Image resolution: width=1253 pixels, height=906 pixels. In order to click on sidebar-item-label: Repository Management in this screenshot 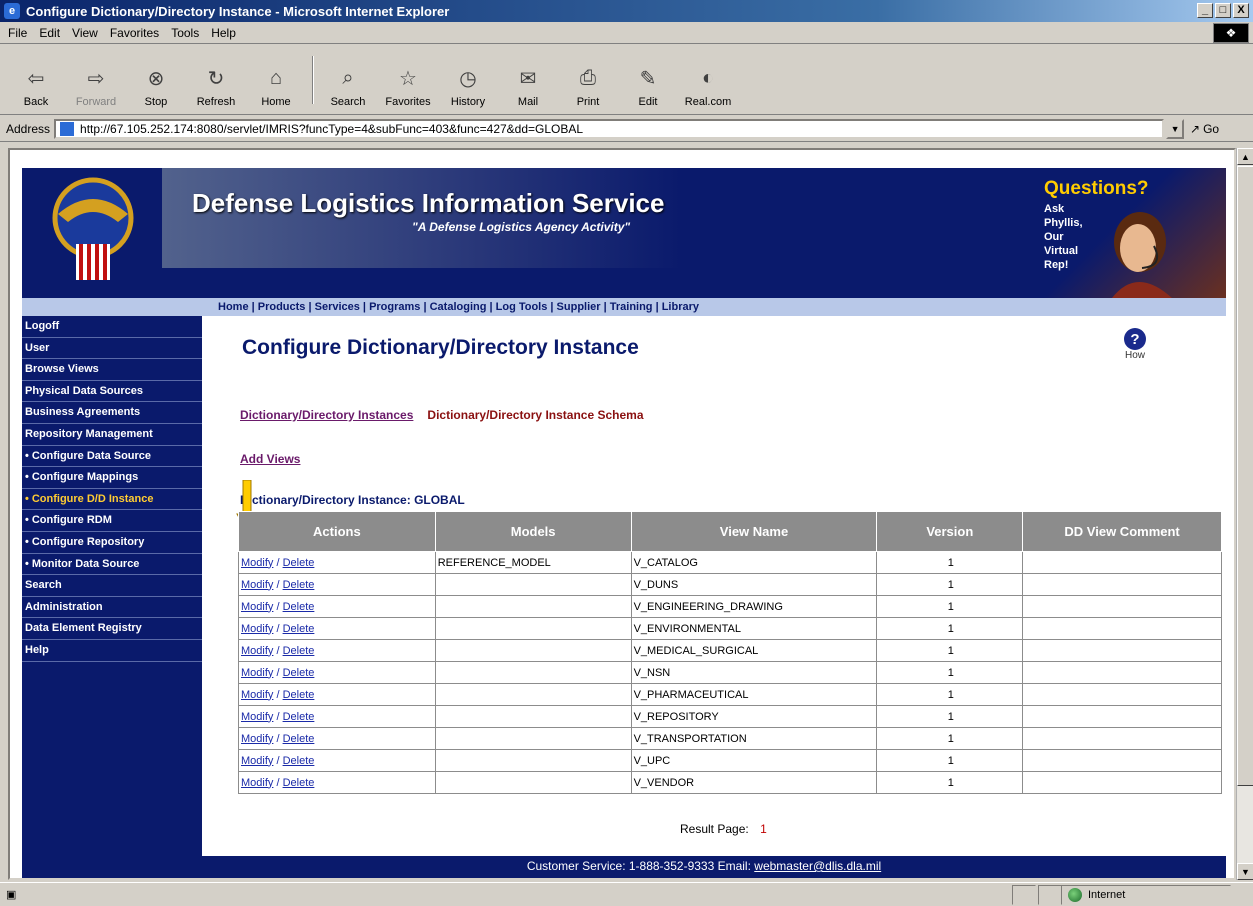, I will do `click(89, 433)`.